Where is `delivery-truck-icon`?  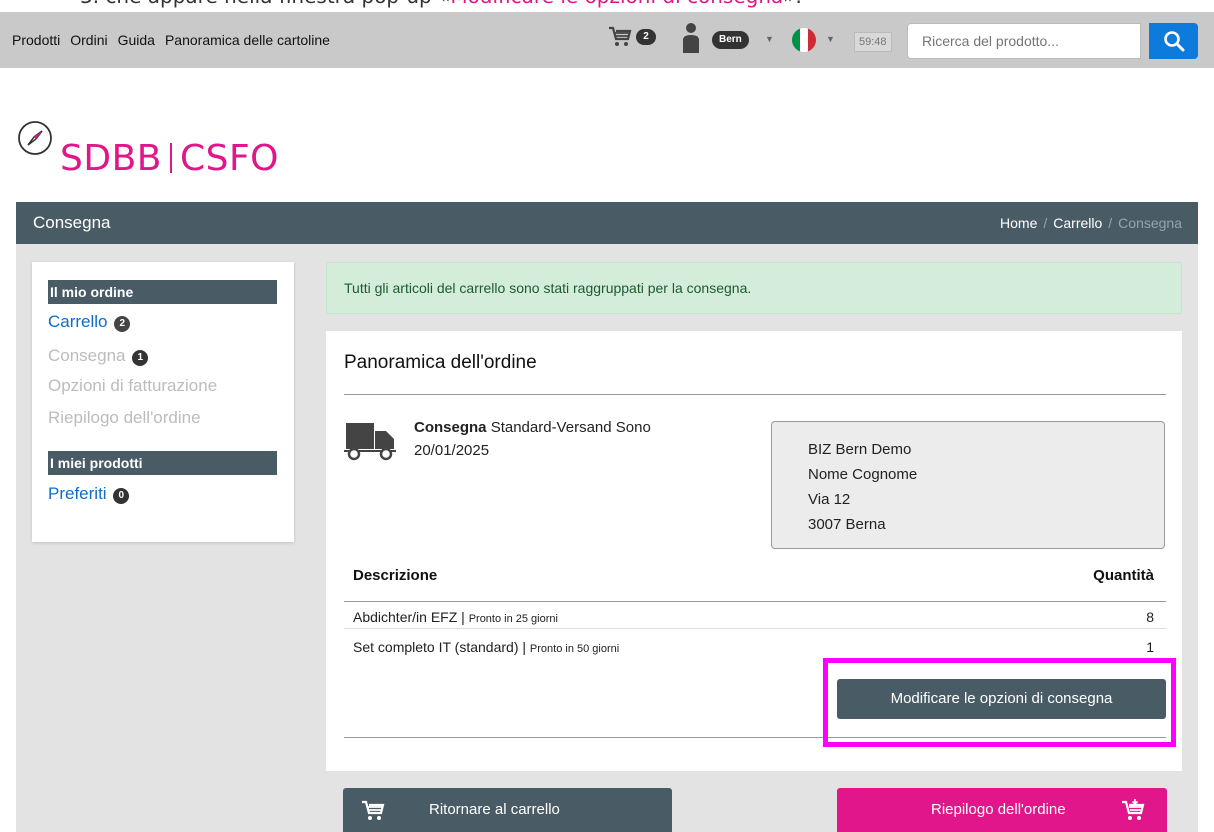
delivery-truck-icon is located at coordinates (370, 442).